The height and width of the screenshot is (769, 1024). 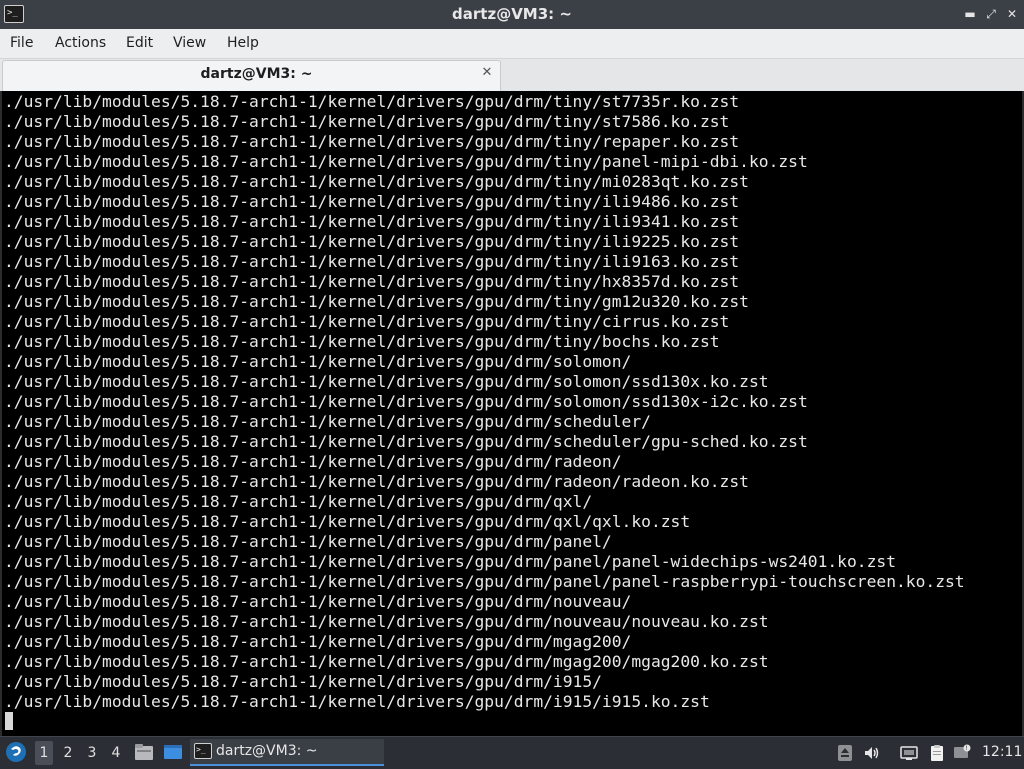 I want to click on menu-view: View, so click(x=189, y=43).